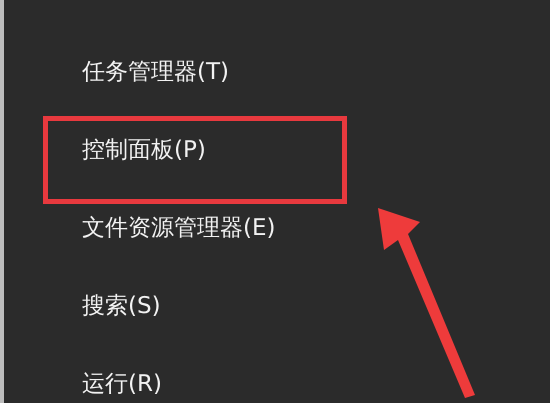  I want to click on menu-item: 控制面板(P), so click(144, 150).